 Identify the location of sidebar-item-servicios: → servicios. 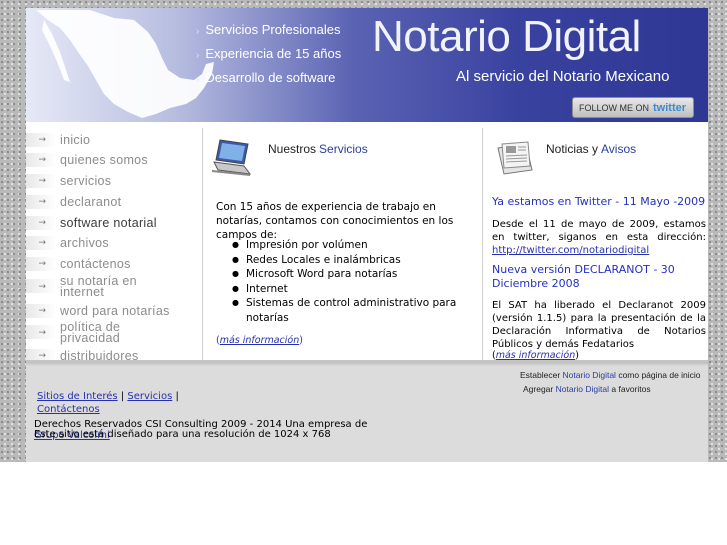
(113, 181).